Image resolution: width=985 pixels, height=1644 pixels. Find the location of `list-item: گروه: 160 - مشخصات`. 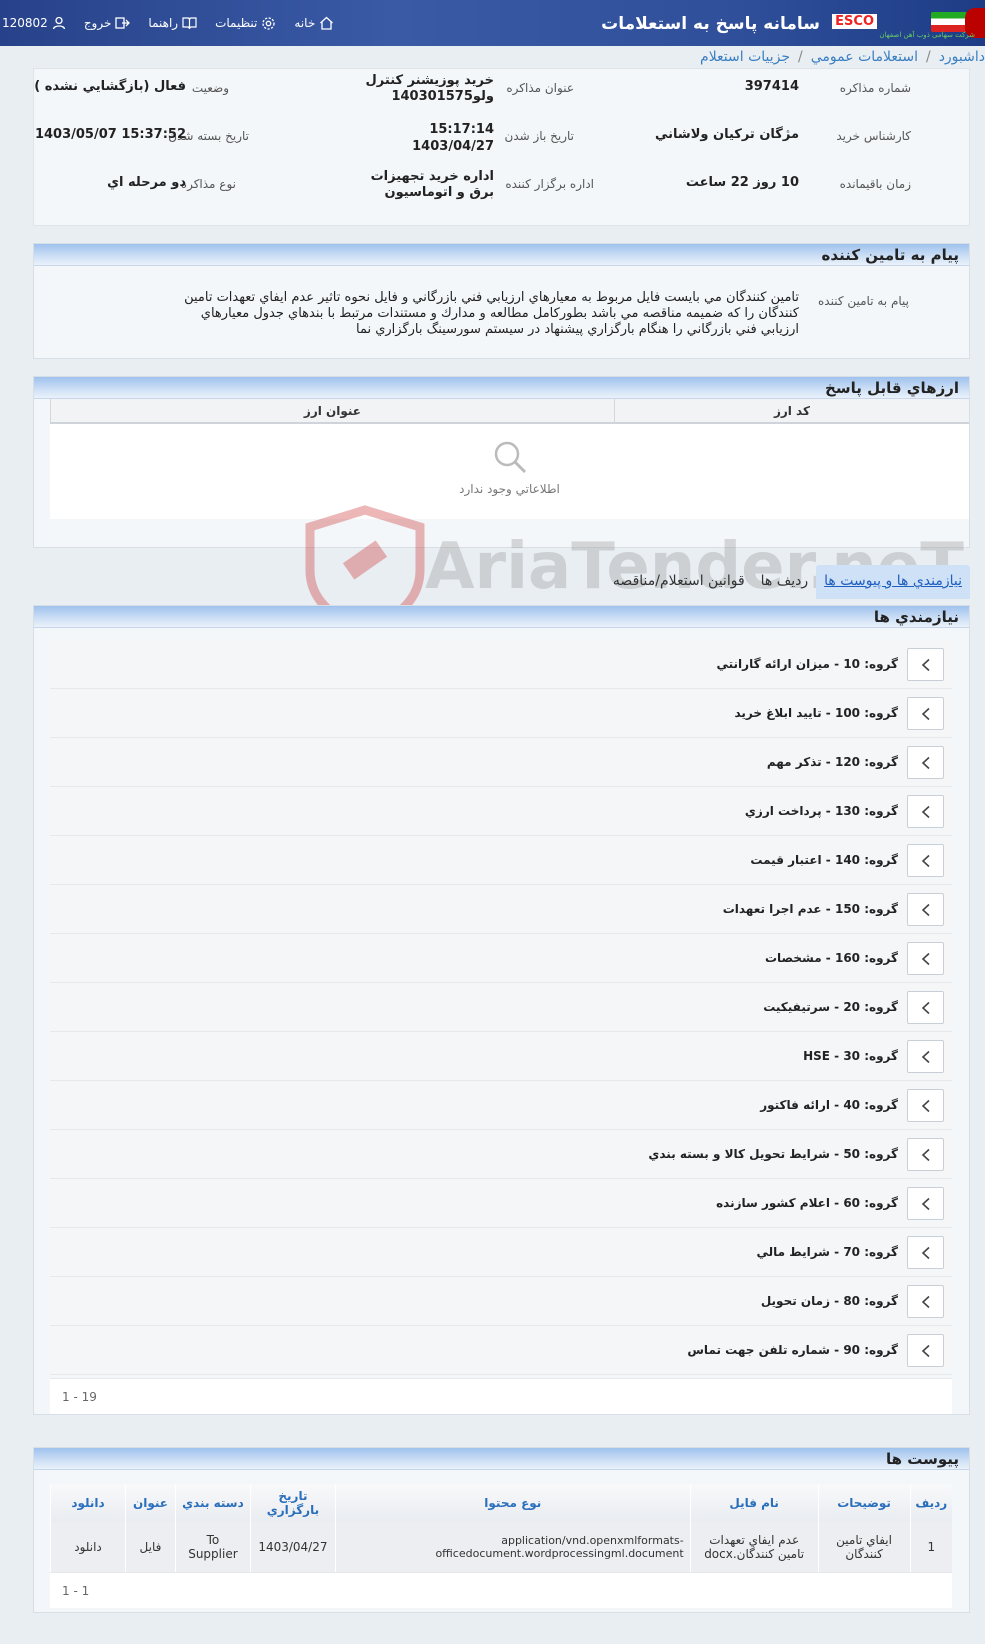

list-item: گروه: 160 - مشخصات is located at coordinates (501, 958).